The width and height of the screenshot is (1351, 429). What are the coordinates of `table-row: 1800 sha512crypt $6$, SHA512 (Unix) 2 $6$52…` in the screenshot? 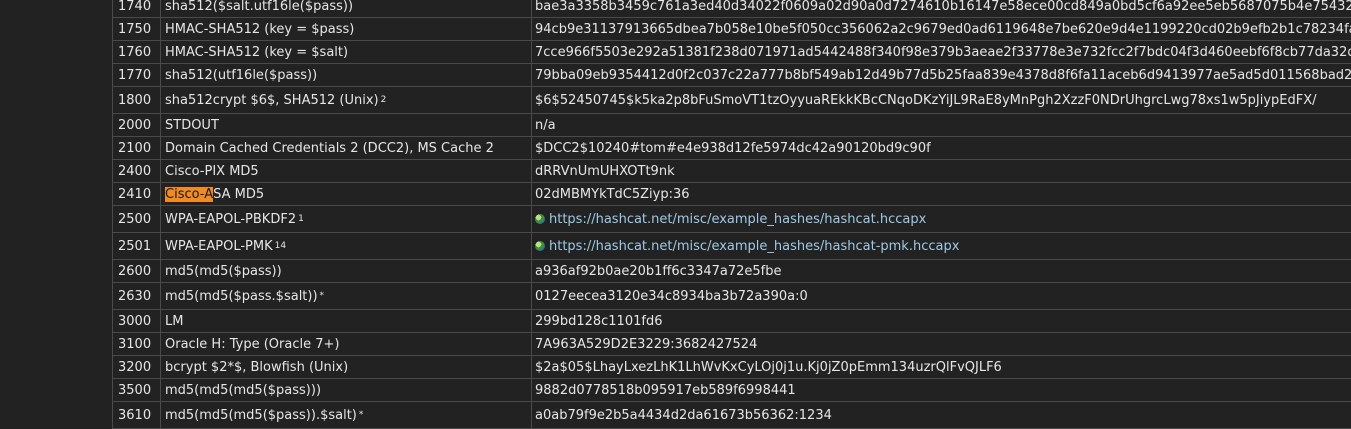 It's located at (731, 100).